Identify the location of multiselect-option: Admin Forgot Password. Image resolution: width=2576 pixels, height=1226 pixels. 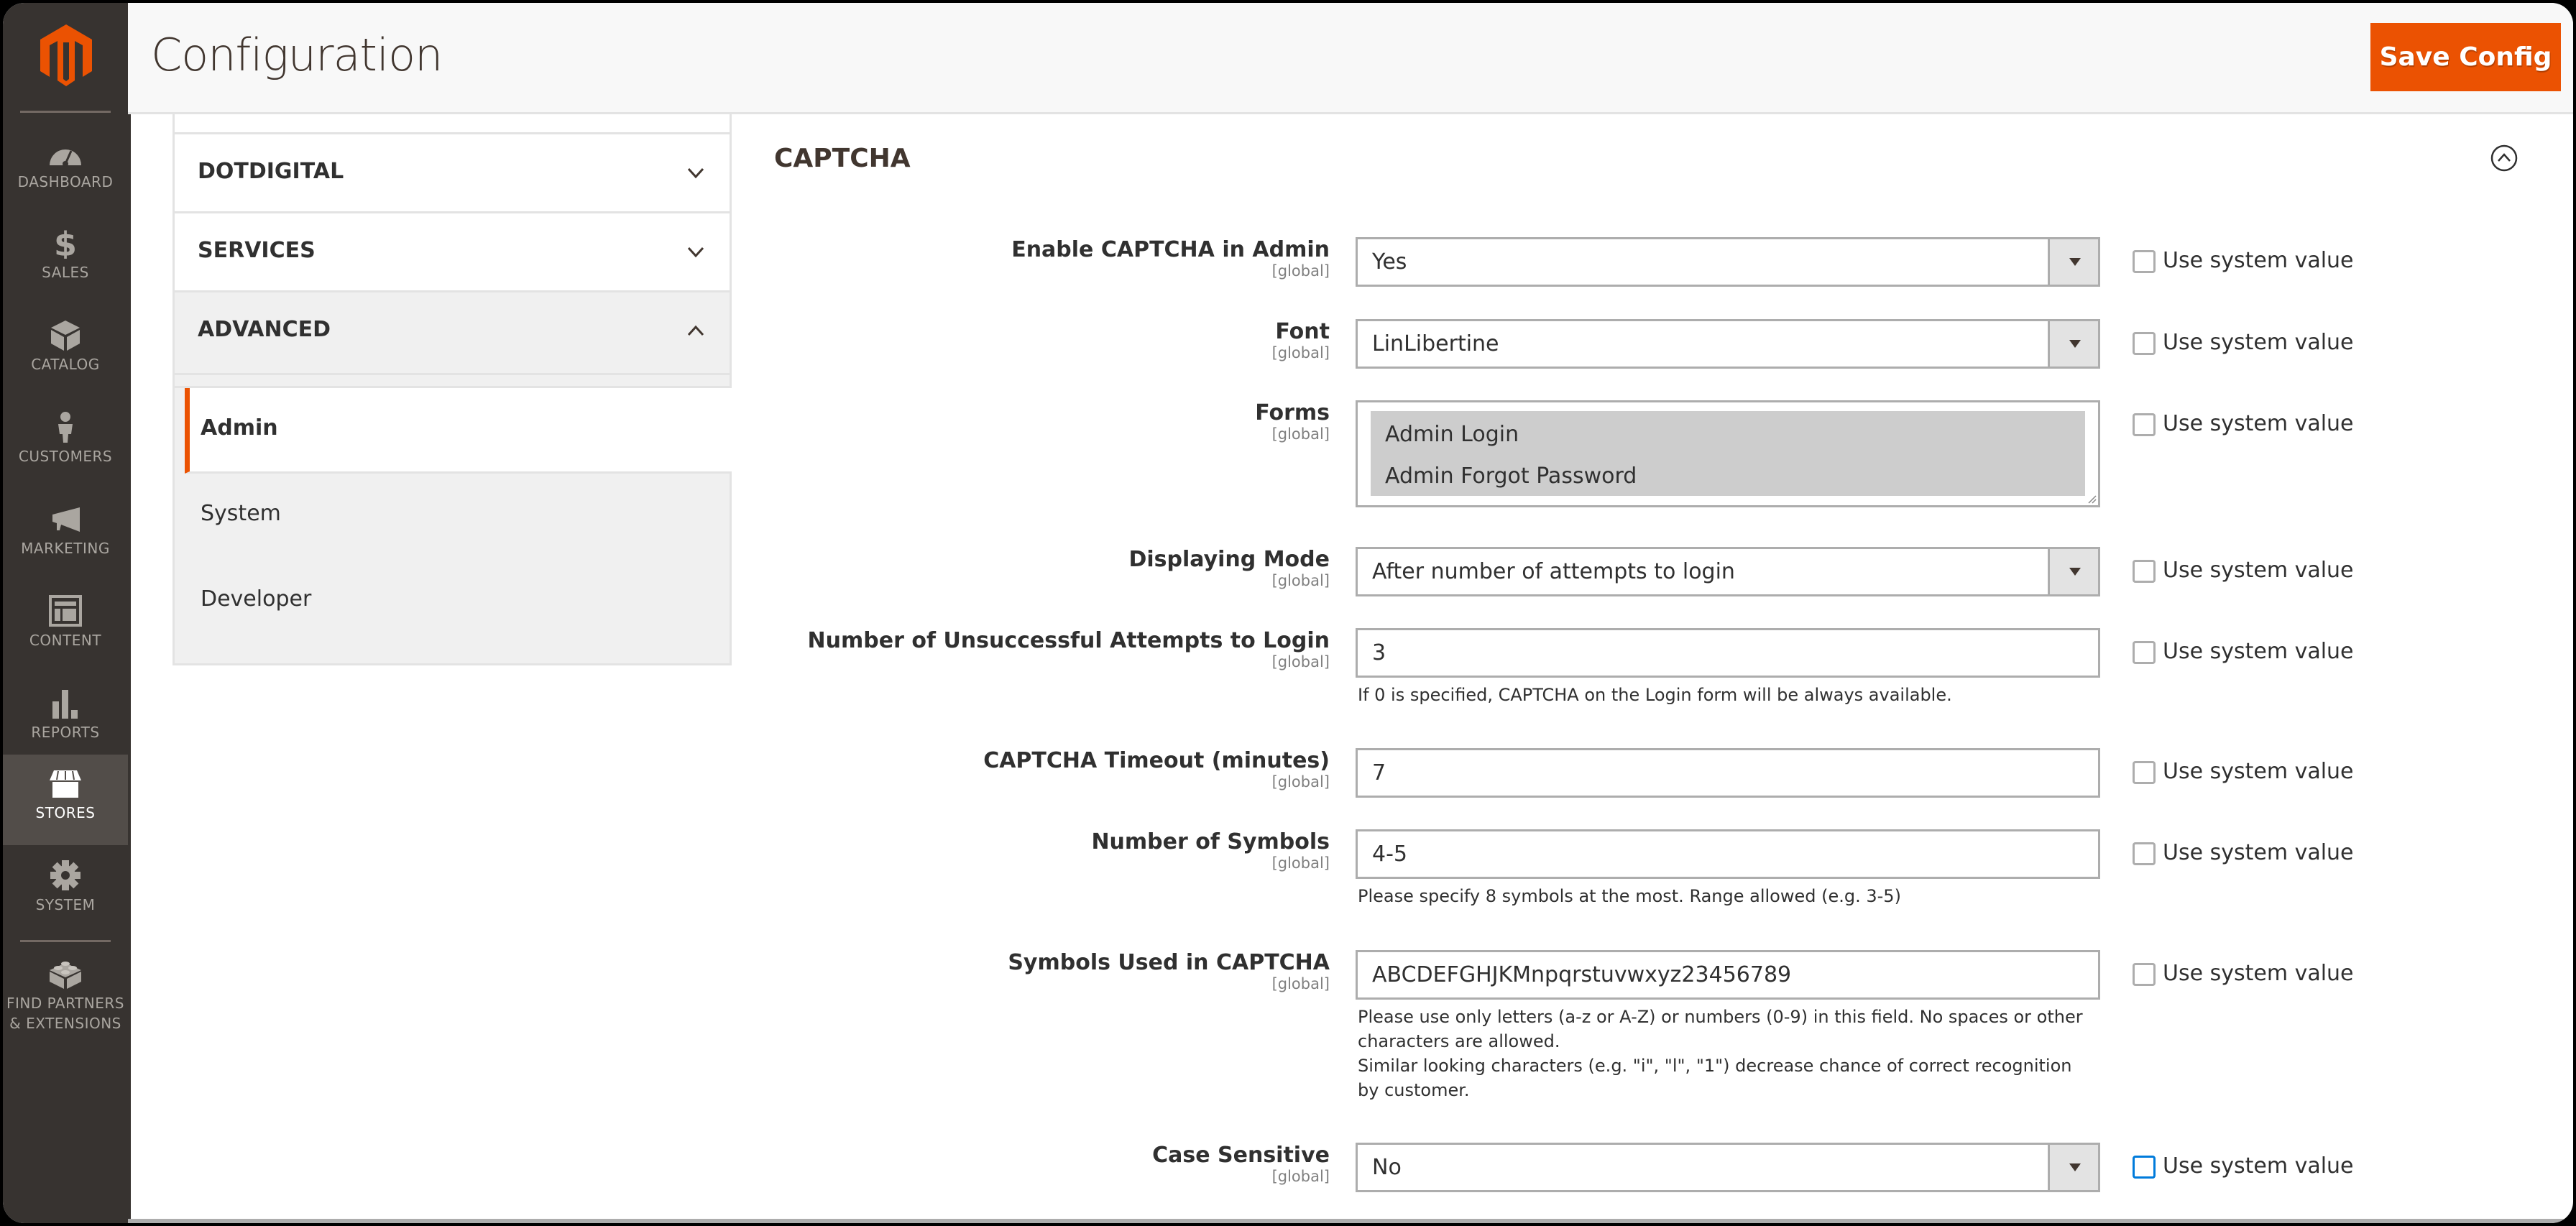
(1728, 479).